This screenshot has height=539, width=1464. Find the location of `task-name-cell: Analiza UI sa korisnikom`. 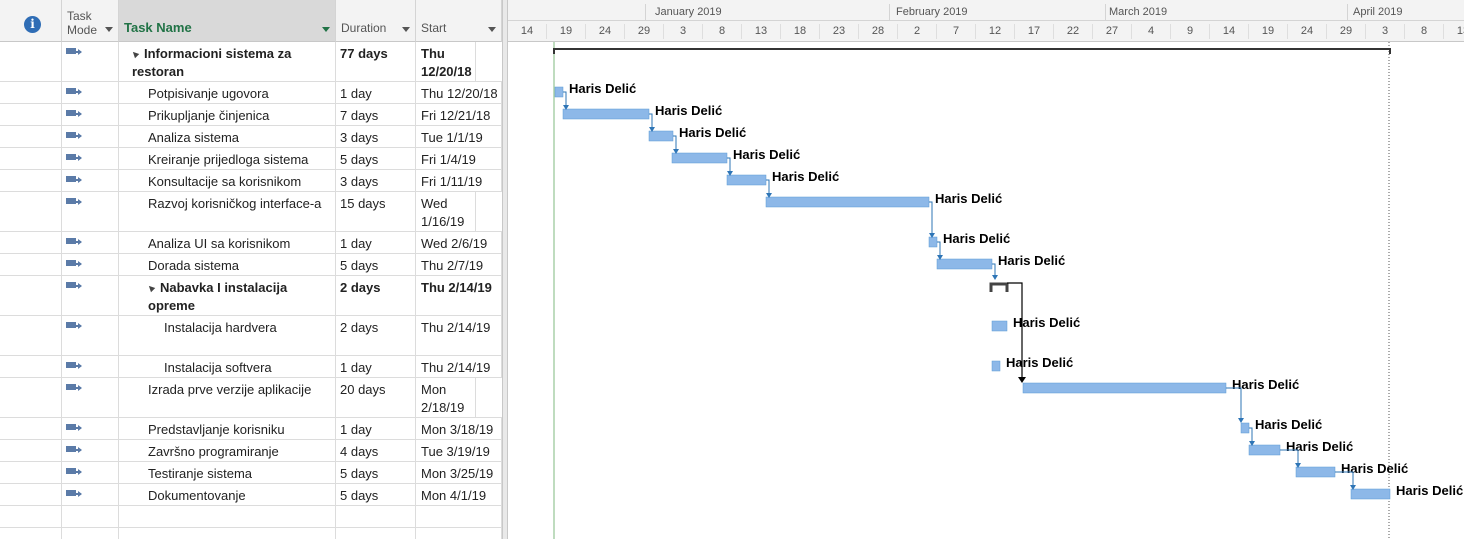

task-name-cell: Analiza UI sa korisnikom is located at coordinates (227, 242).